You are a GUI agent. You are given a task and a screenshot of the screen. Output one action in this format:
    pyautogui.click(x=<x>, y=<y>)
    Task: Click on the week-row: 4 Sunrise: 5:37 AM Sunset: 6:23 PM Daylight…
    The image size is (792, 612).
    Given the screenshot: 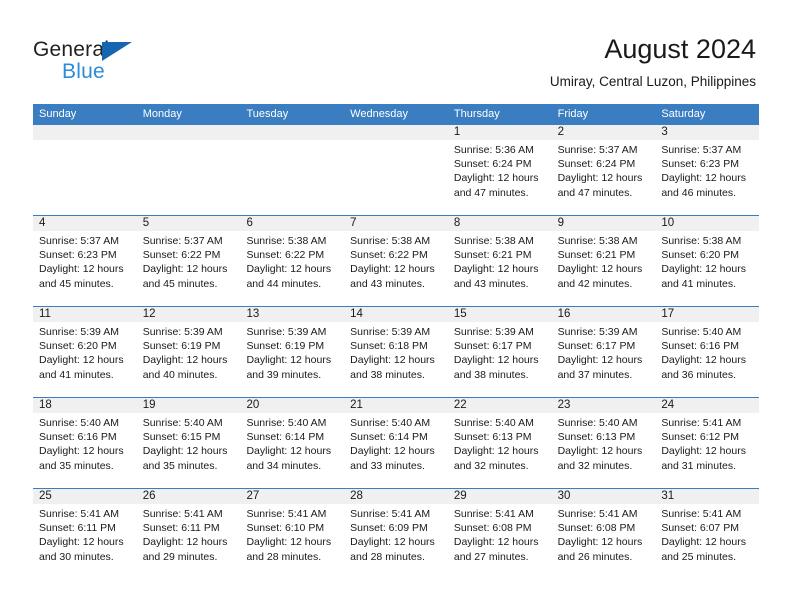 What is the action you would take?
    pyautogui.click(x=396, y=260)
    